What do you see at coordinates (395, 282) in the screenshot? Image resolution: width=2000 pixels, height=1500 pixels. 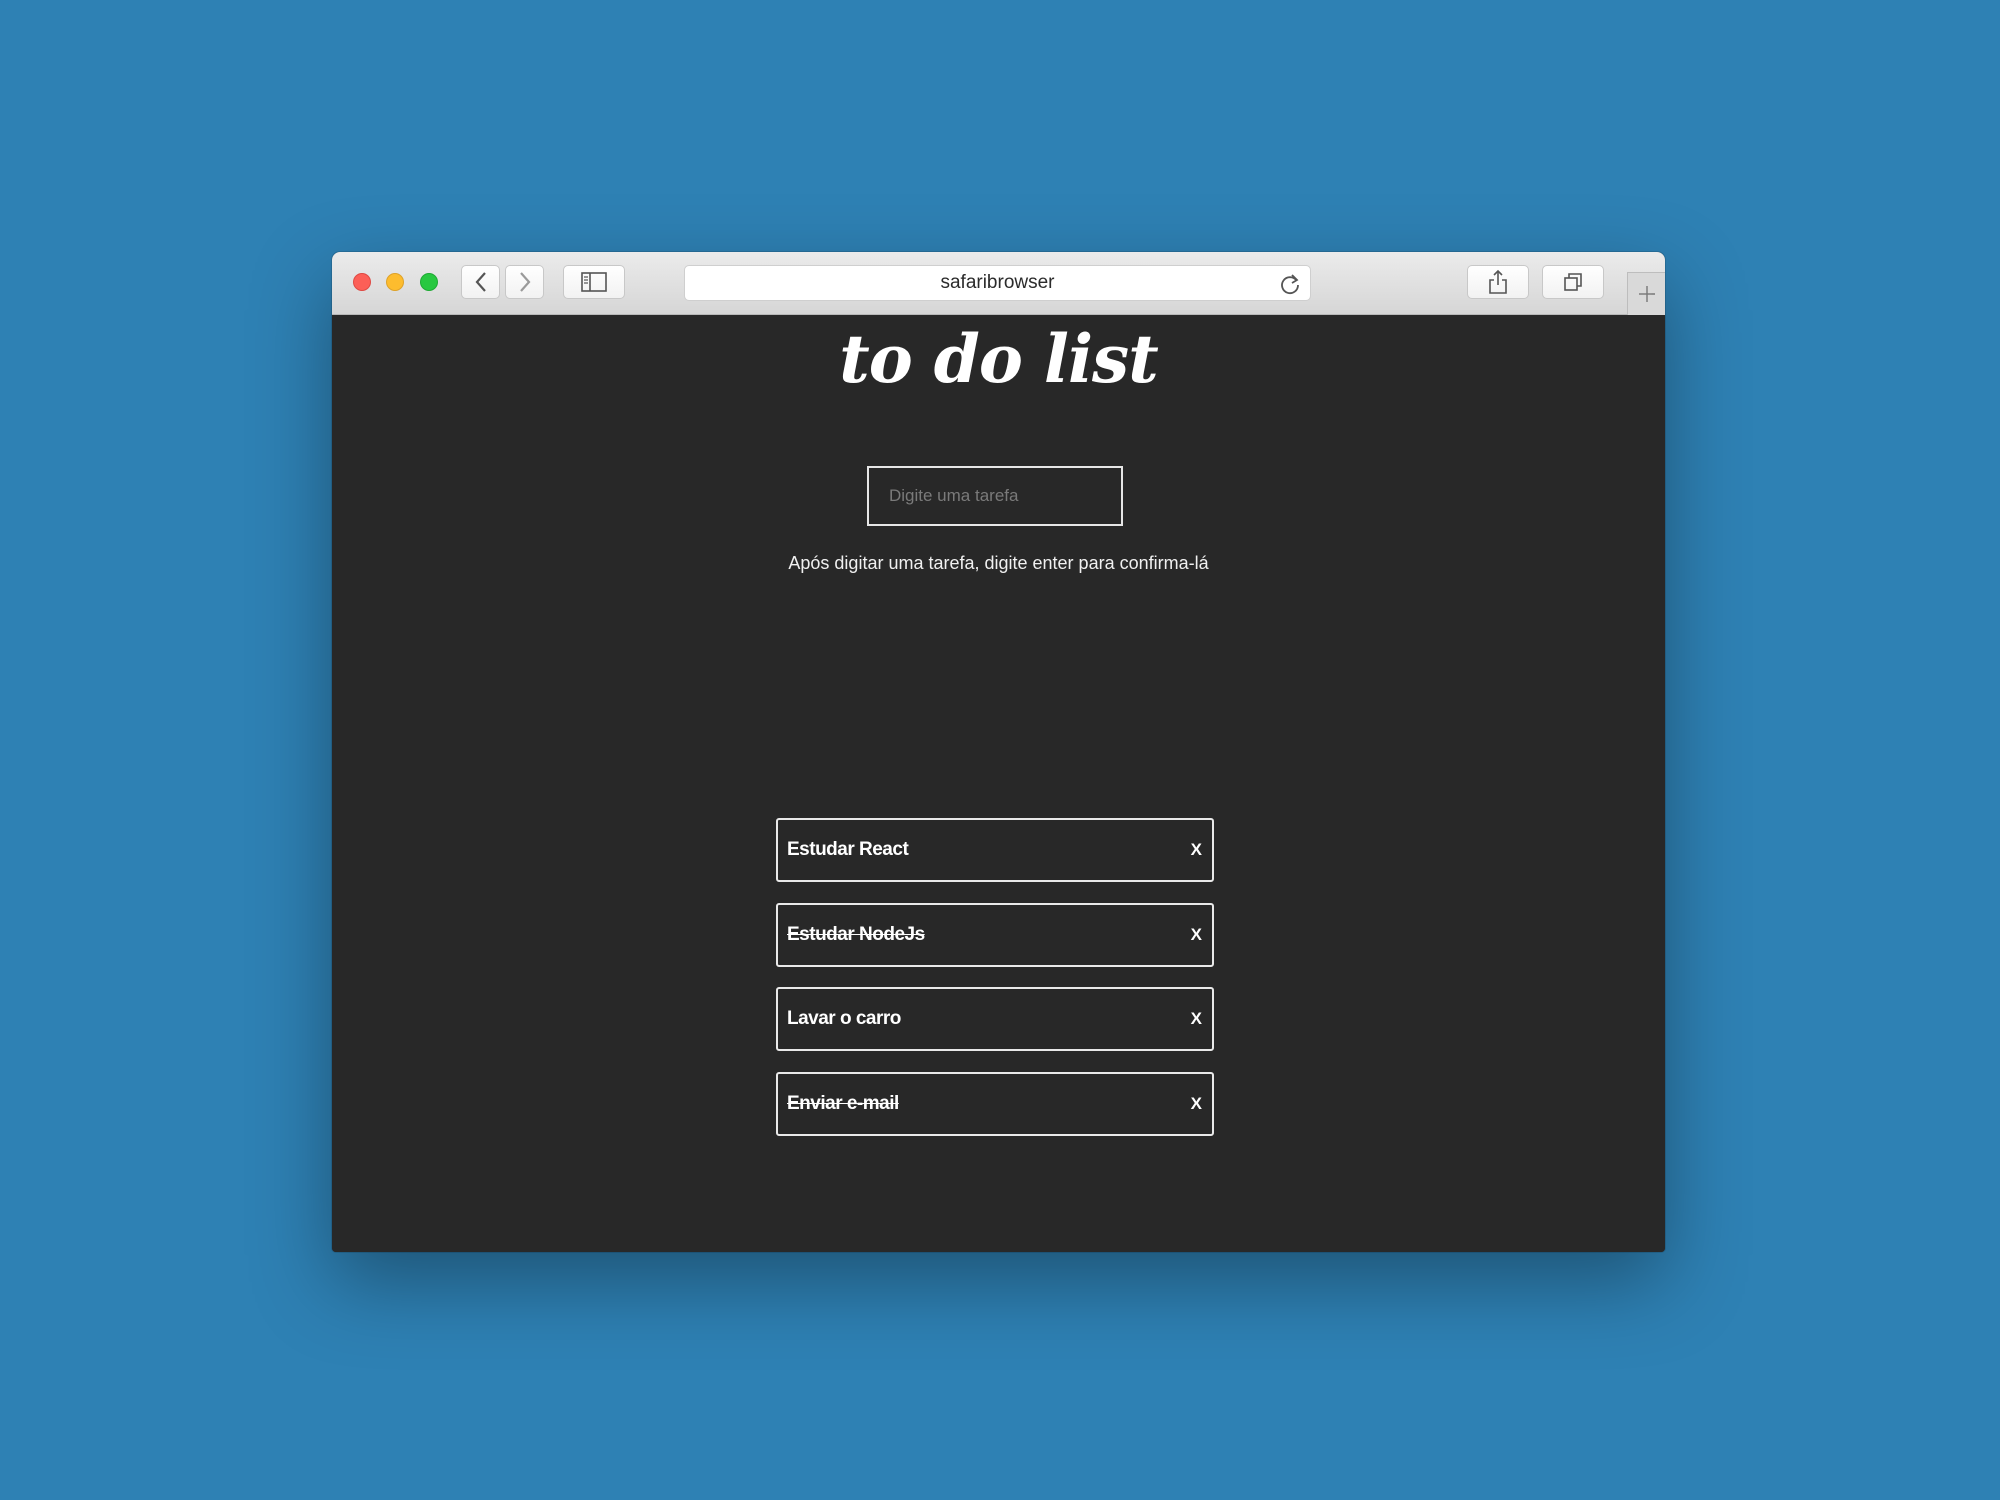 I see `minimize-window-button` at bounding box center [395, 282].